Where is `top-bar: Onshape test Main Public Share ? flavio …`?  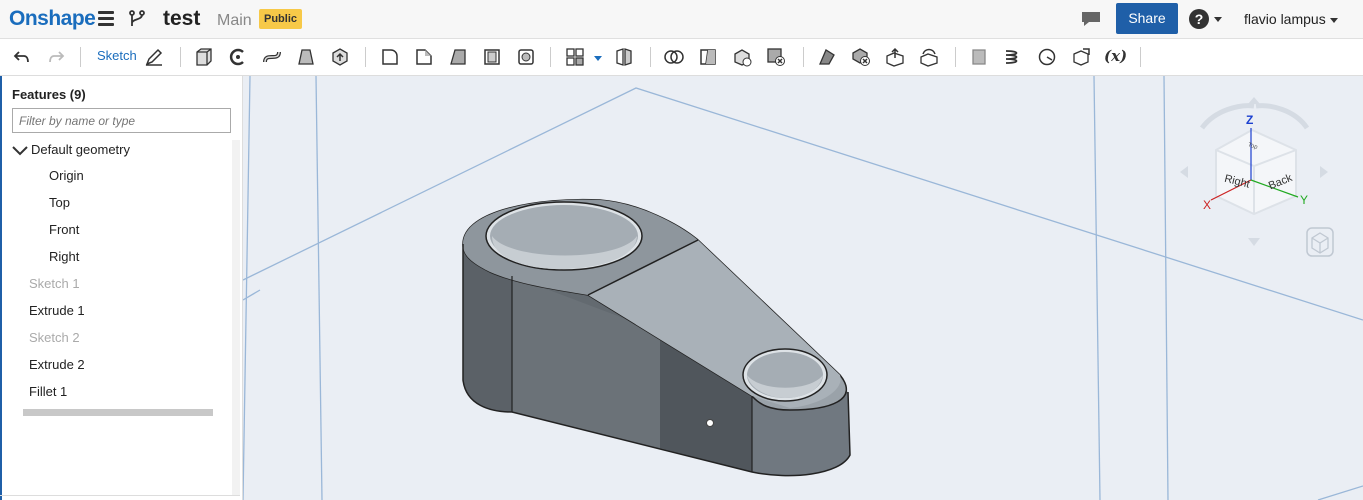 top-bar: Onshape test Main Public Share ? flavio … is located at coordinates (681, 19).